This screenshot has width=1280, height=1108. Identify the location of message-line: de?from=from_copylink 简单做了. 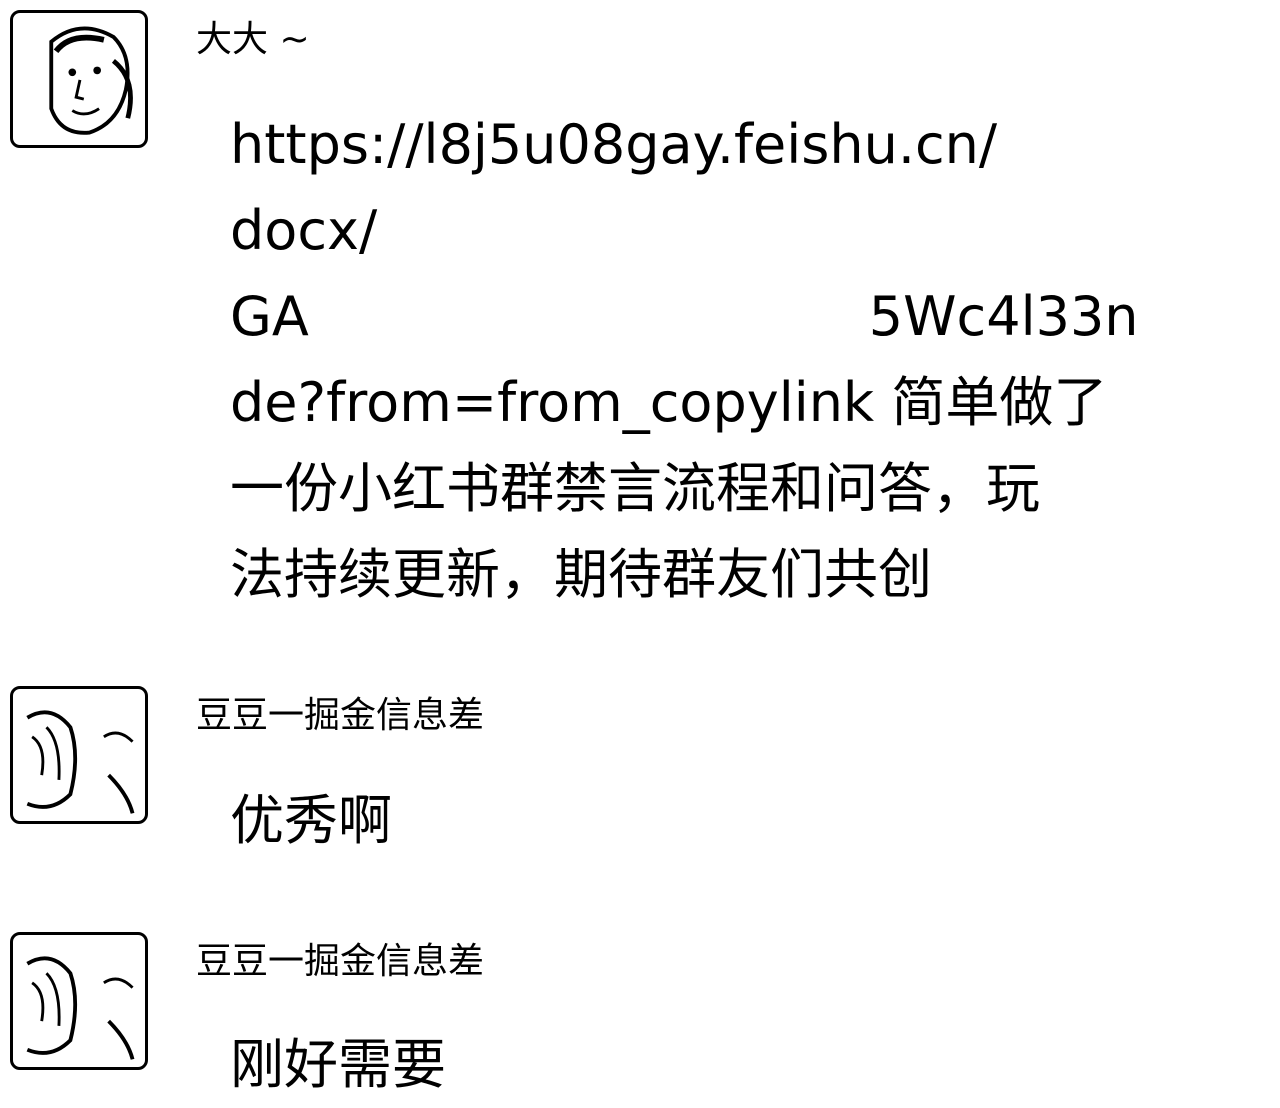
(669, 402).